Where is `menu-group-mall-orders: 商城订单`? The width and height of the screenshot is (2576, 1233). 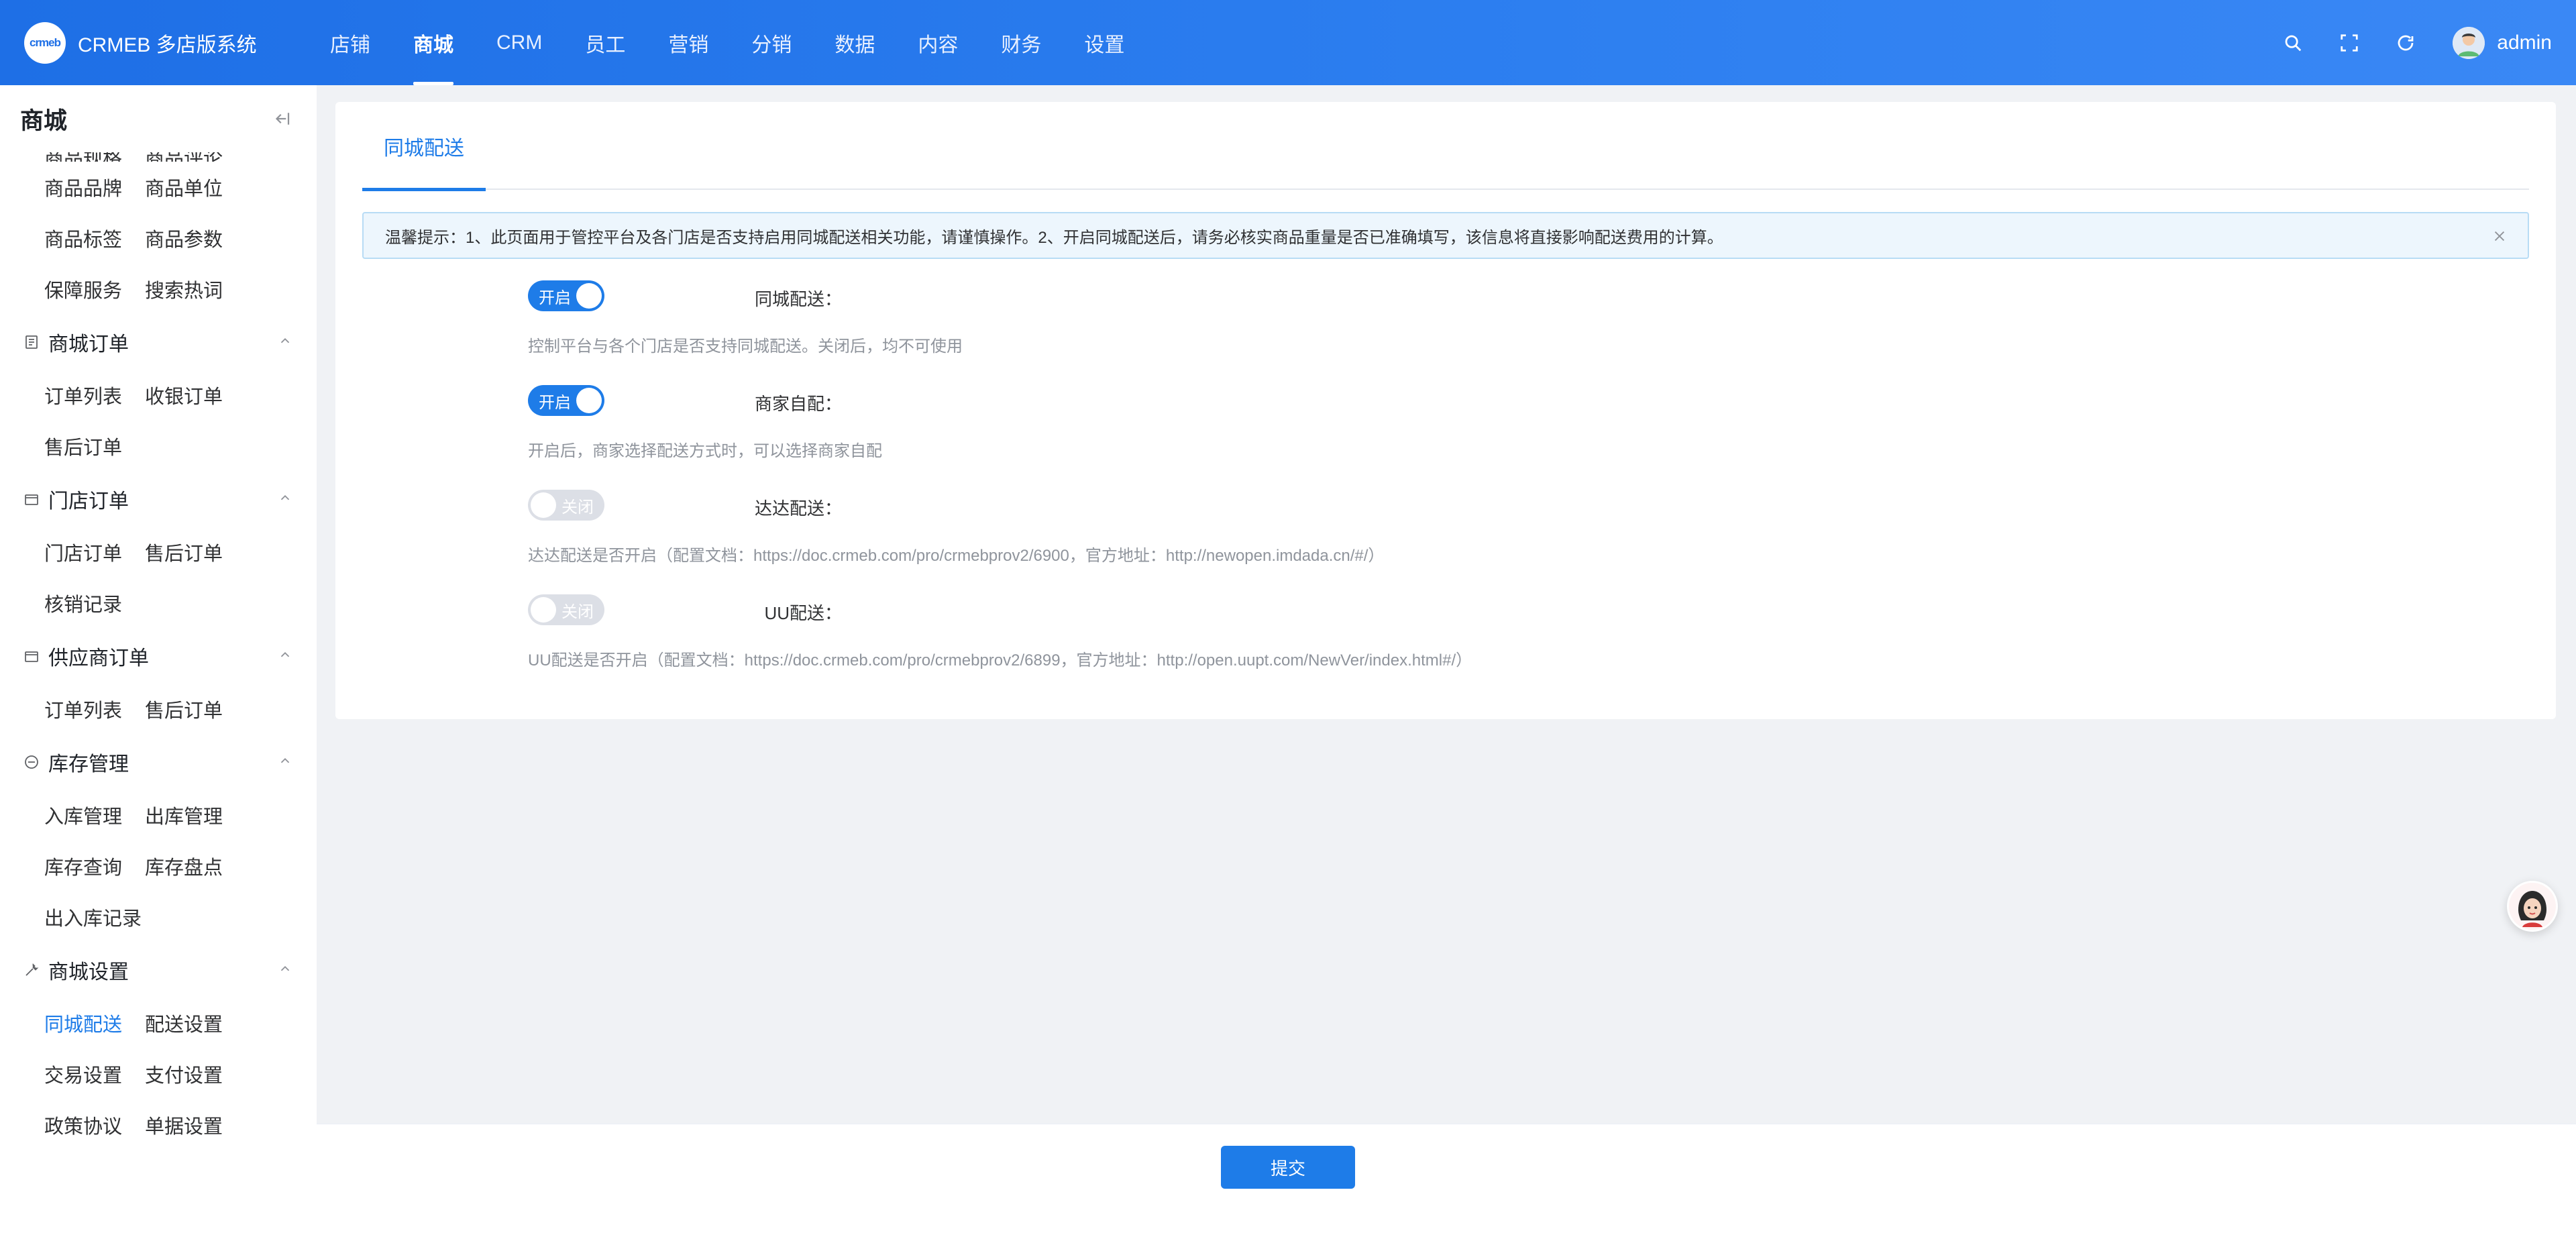
menu-group-mall-orders: 商城订单 is located at coordinates (158, 342).